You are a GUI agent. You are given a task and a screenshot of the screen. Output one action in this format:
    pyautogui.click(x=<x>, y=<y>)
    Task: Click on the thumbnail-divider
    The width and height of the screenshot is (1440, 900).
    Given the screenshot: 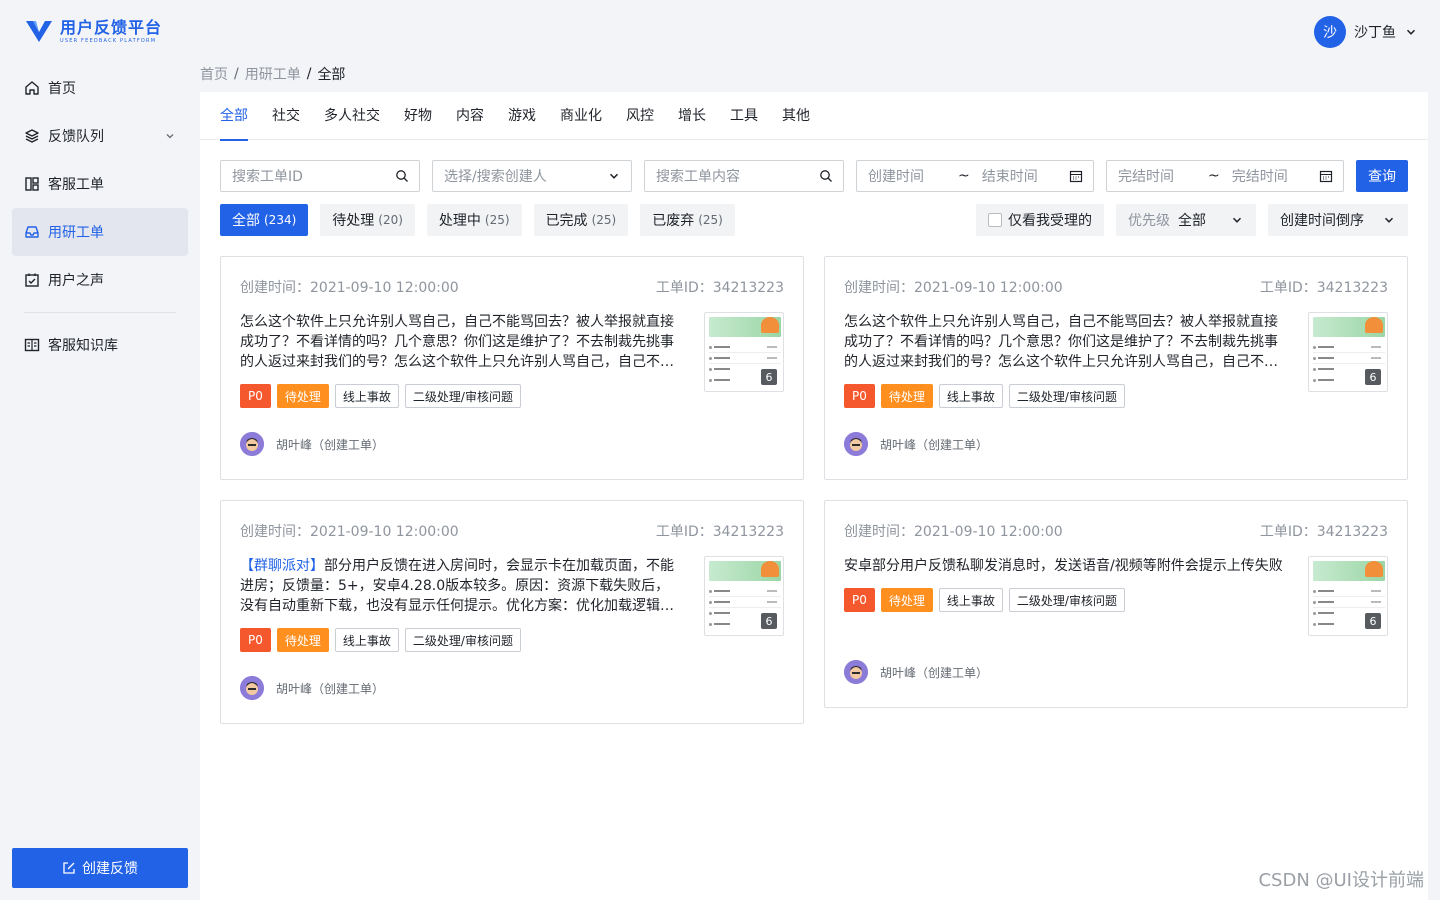 What is the action you would take?
    pyautogui.click(x=1349, y=352)
    